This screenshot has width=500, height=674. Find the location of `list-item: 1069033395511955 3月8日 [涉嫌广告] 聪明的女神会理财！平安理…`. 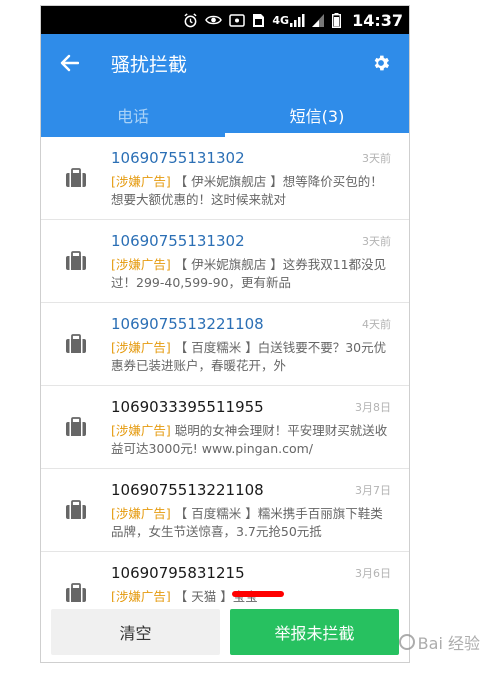

list-item: 1069033395511955 3月8日 [涉嫌广告] 聪明的女神会理财！平安理… is located at coordinates (225, 427).